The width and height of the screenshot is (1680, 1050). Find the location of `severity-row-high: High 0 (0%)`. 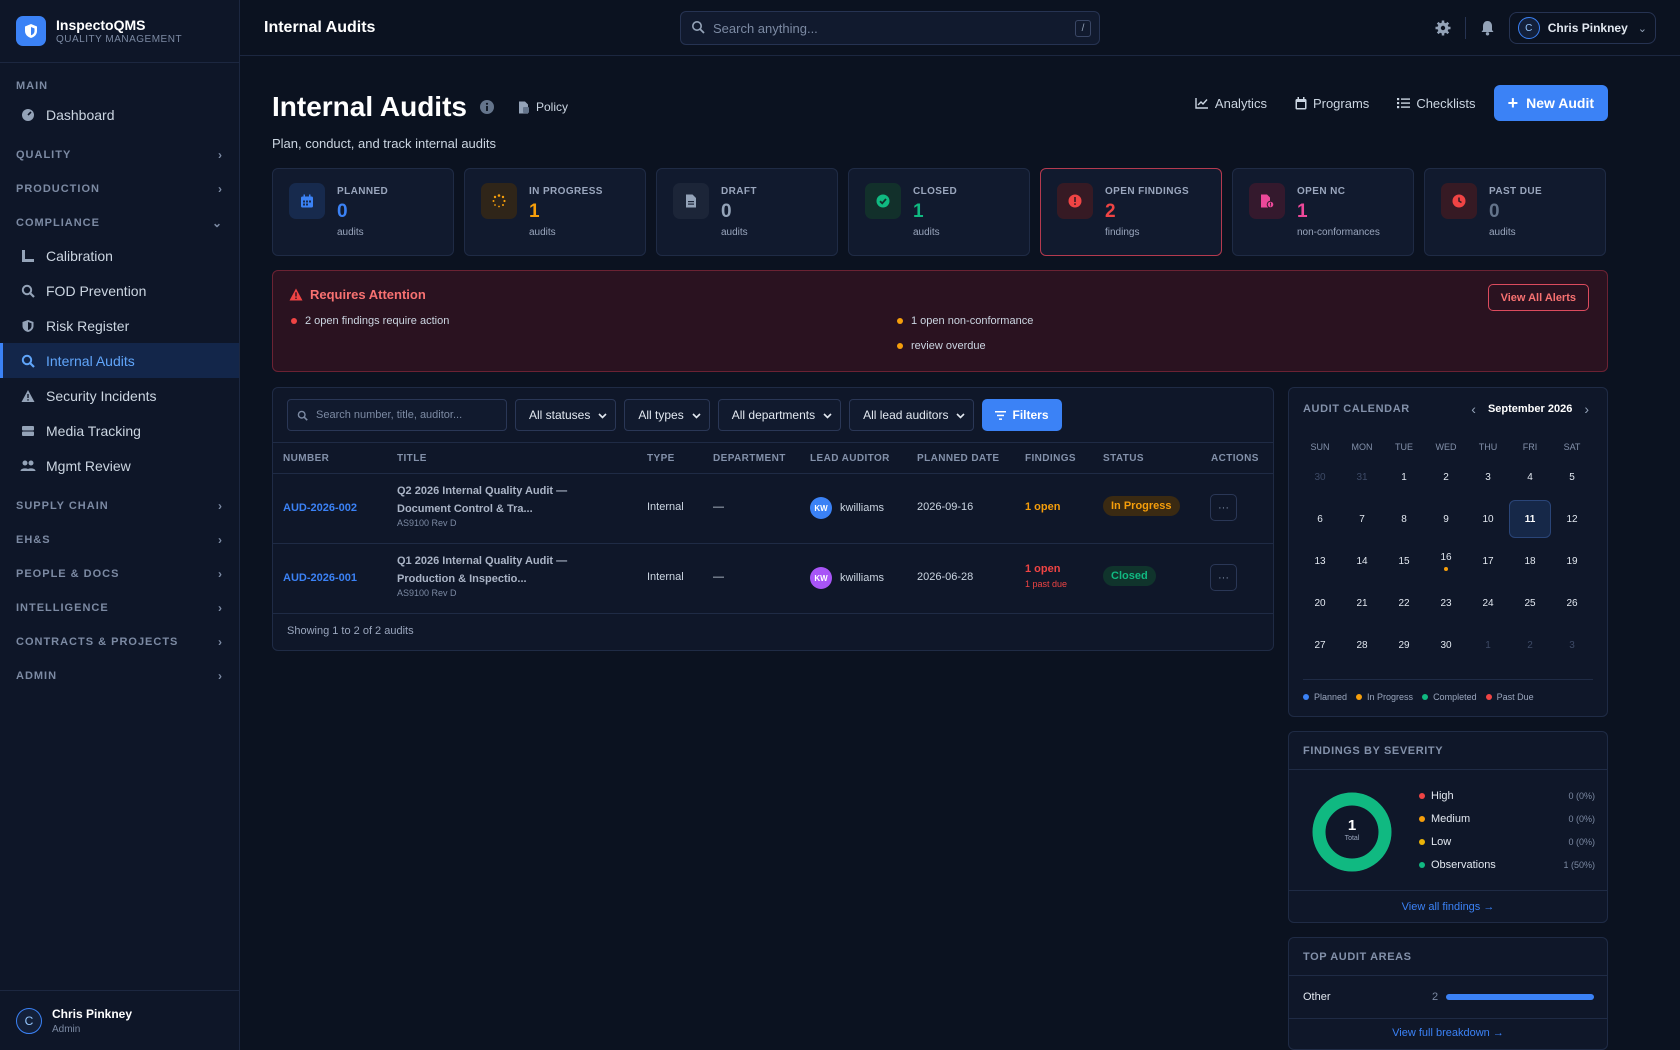

severity-row-high: High 0 (0%) is located at coordinates (1507, 796).